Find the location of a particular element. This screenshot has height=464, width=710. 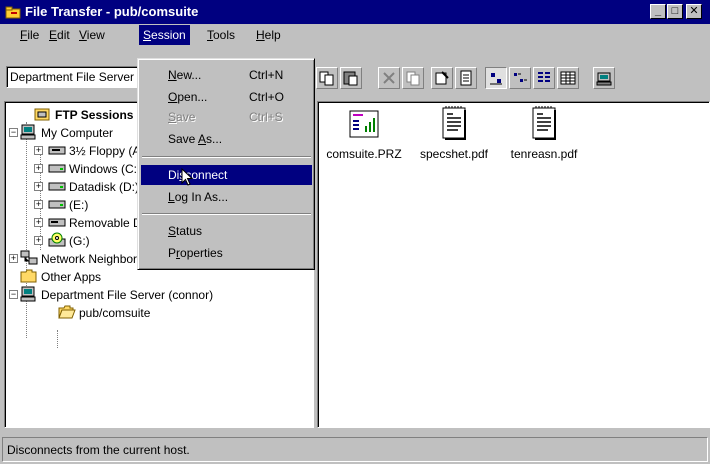

tree-item-label: My Computer is located at coordinates (77, 133).